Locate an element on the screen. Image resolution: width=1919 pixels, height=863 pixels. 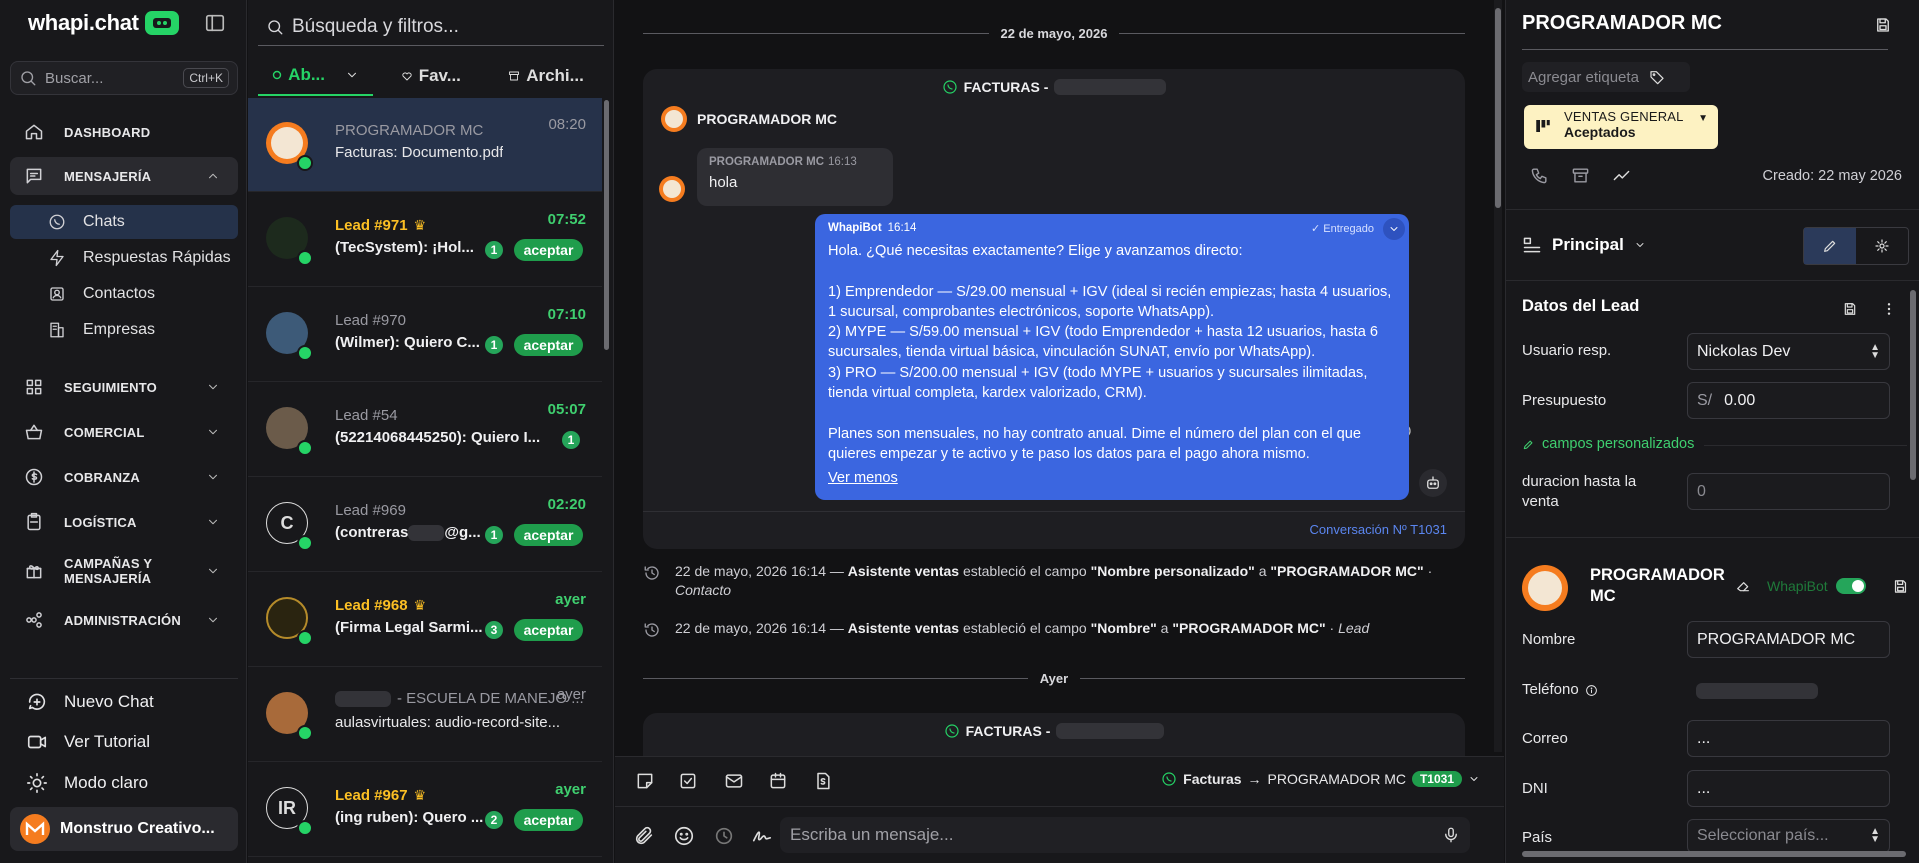
nav-mensajeria: MENSAJERÍA is located at coordinates (124, 176).